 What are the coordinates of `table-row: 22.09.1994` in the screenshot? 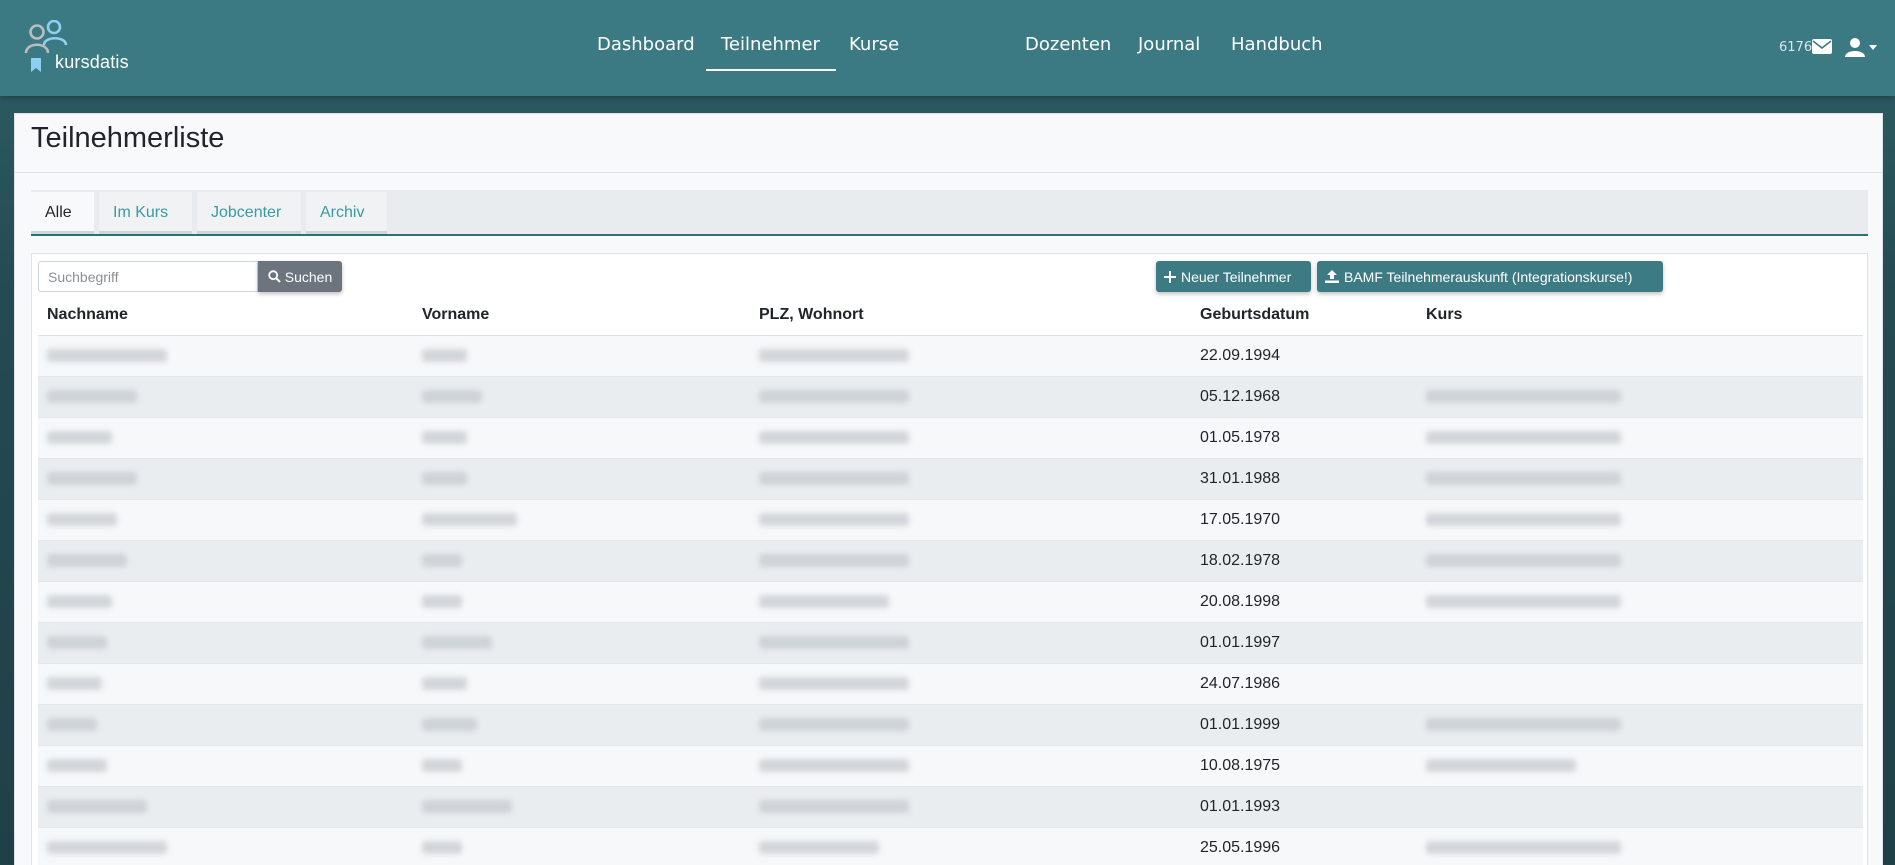 It's located at (950, 356).